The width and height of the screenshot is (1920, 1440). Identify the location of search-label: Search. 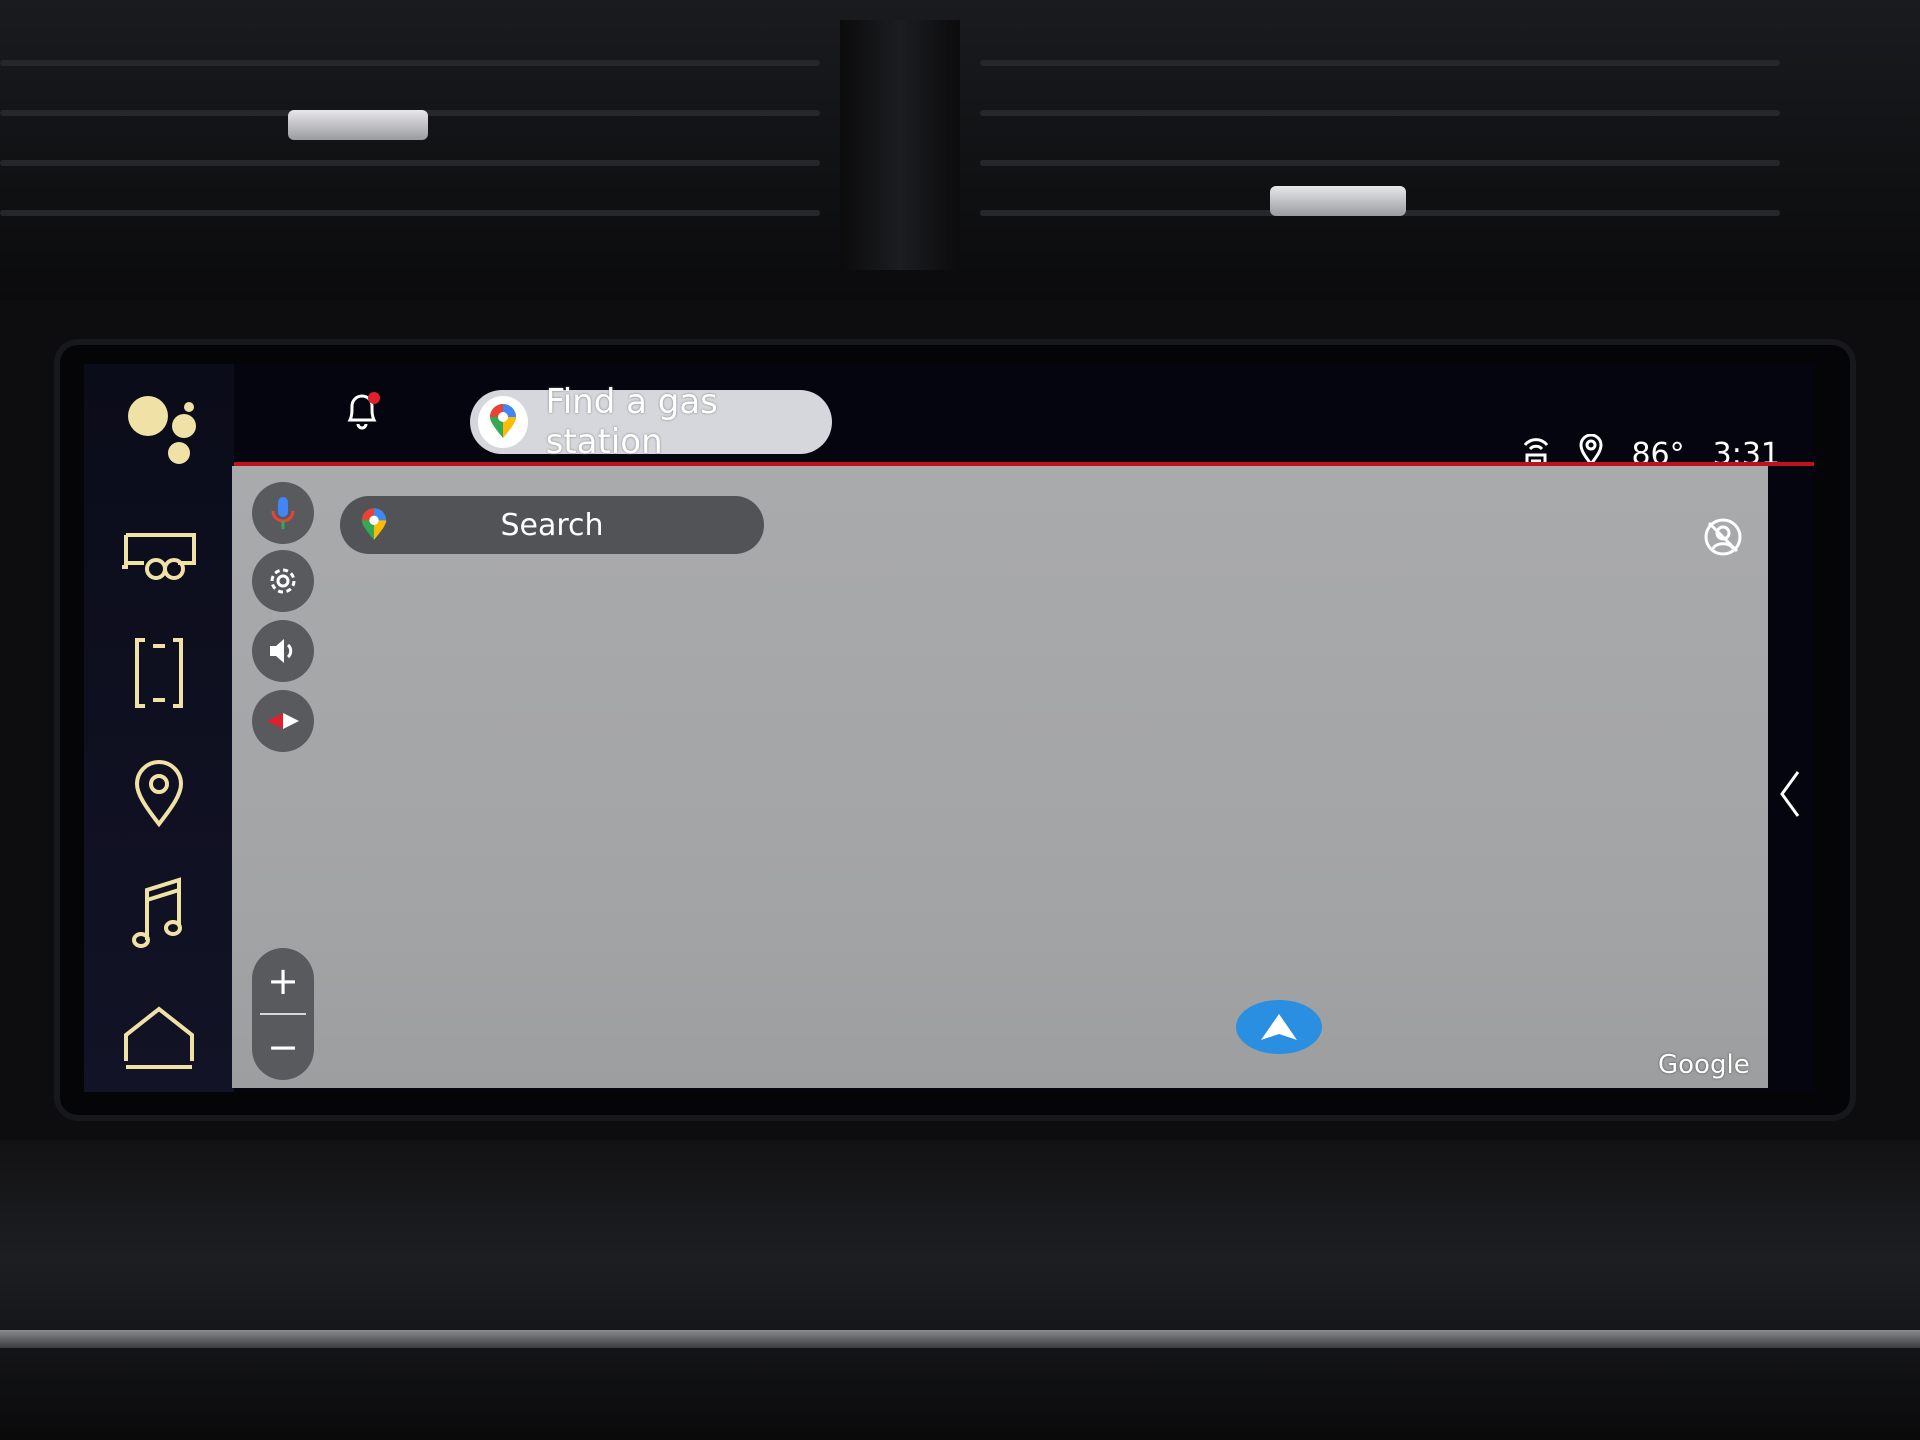
(552, 525).